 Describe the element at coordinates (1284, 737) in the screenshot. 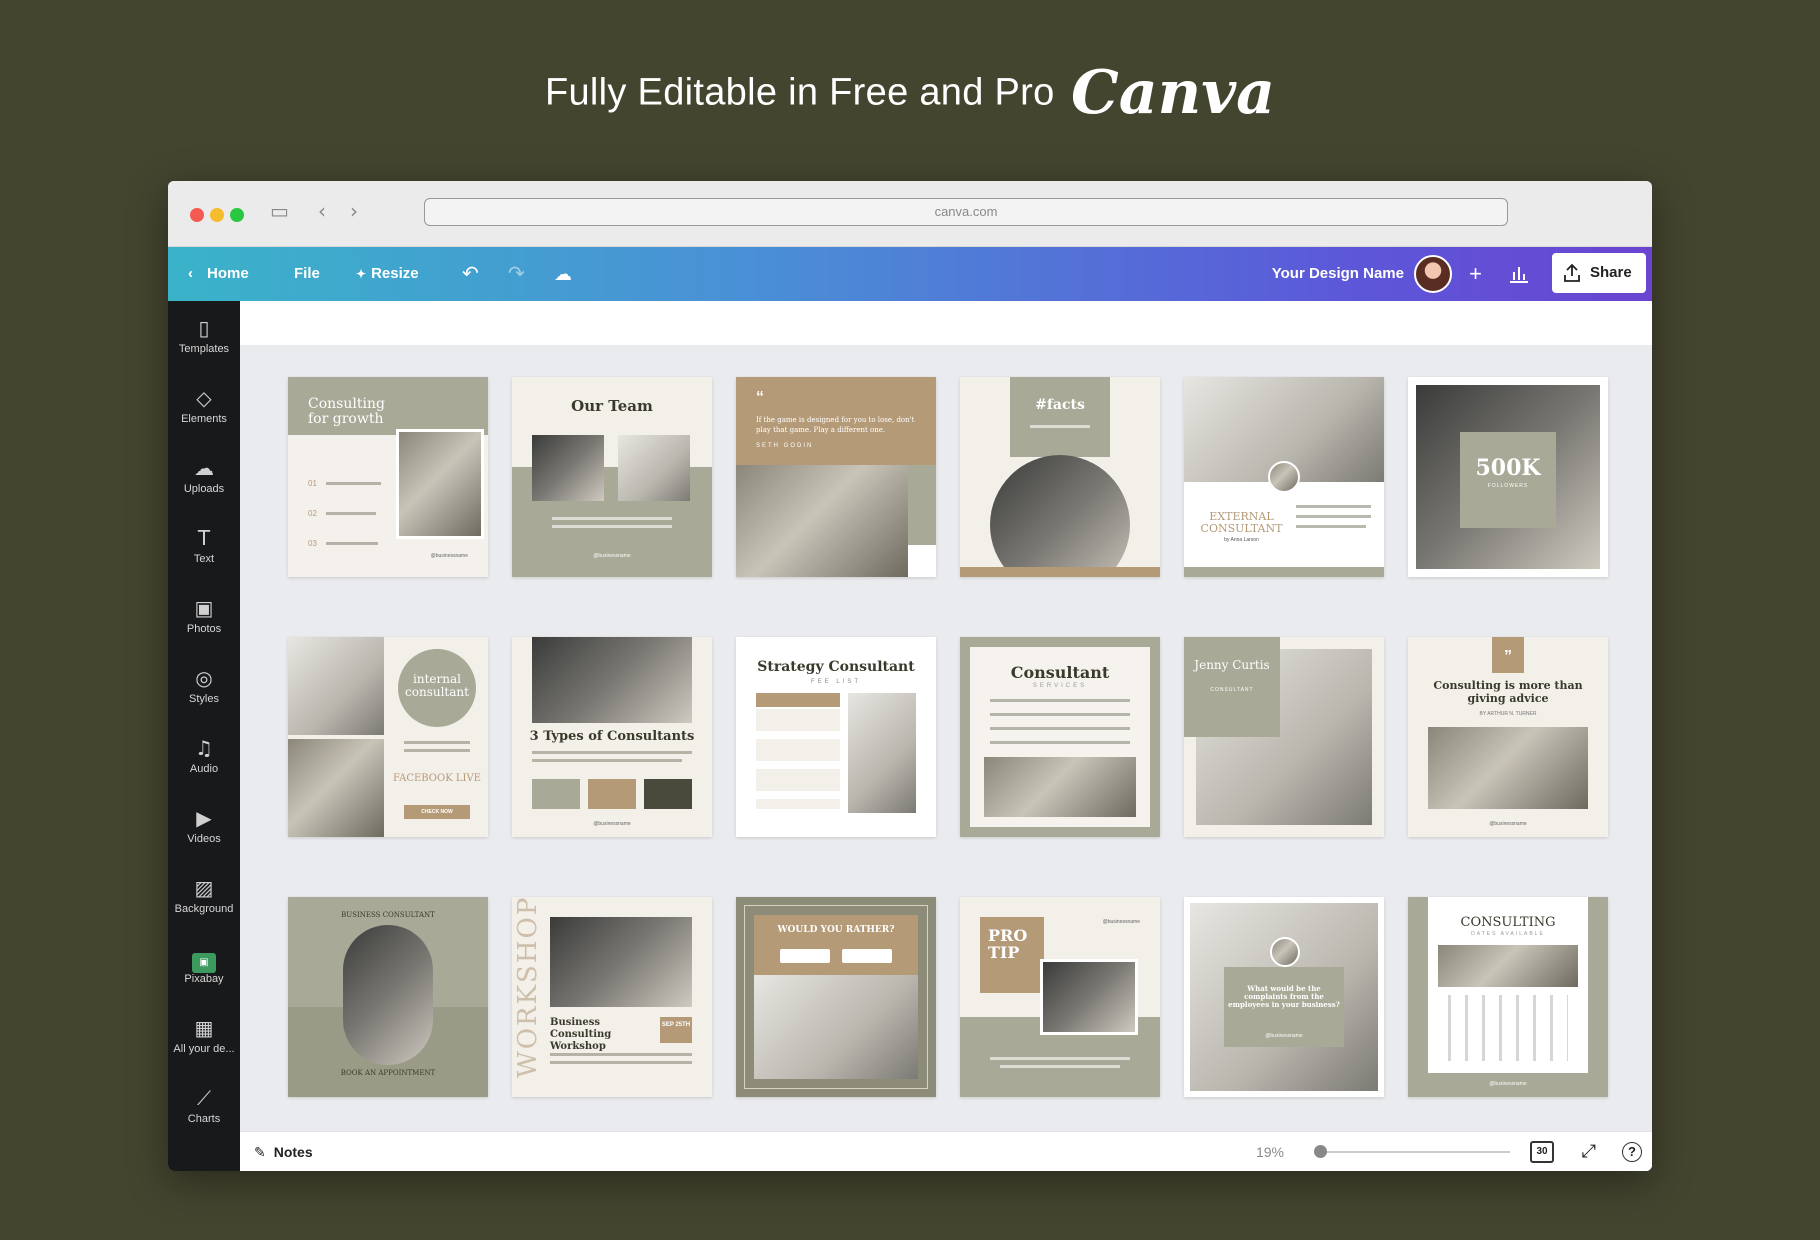

I see `page-thumbnail: Jenny Curtis CONSULTANT 11` at that location.